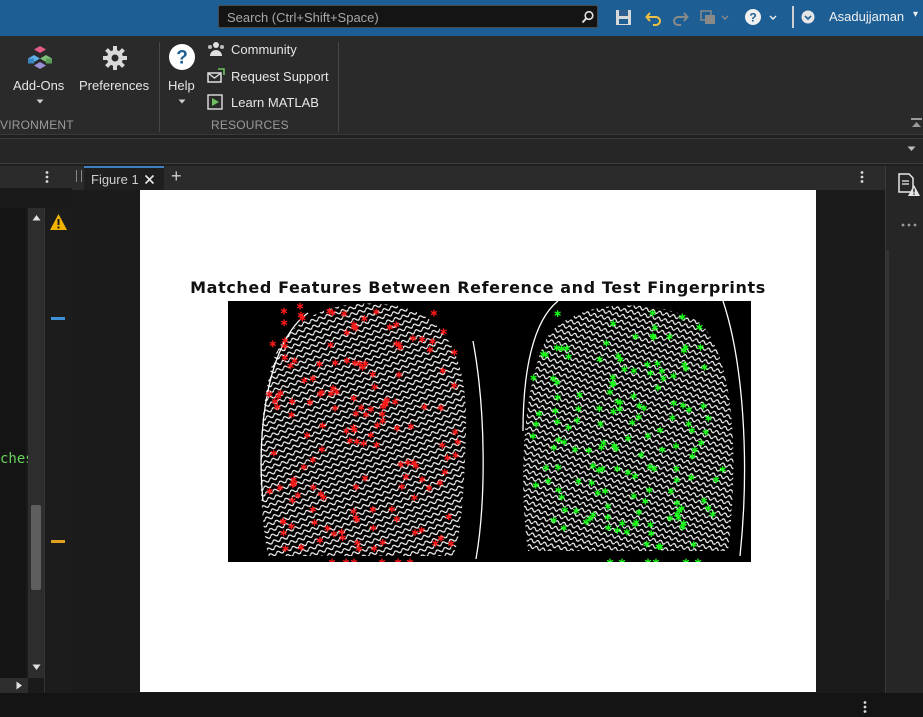 This screenshot has height=717, width=923. I want to click on add-tab-button: +, so click(176, 176).